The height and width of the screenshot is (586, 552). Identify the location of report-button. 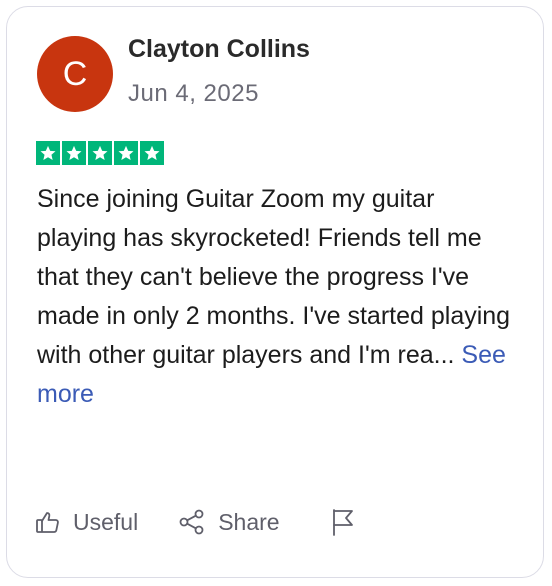
(343, 522).